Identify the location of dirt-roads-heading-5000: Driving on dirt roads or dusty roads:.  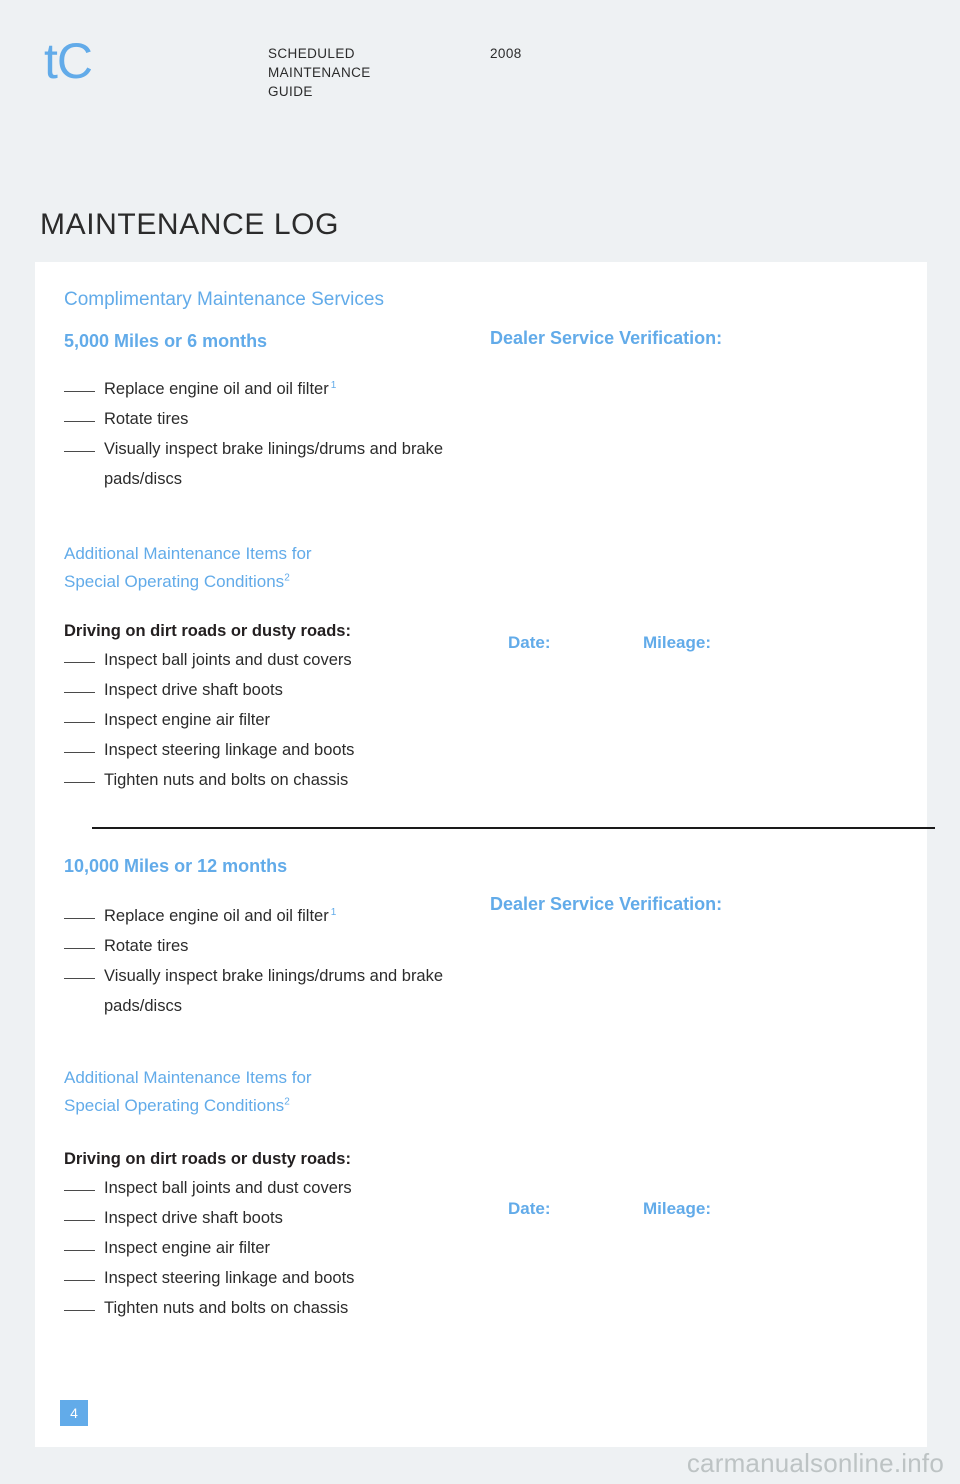
(207, 631).